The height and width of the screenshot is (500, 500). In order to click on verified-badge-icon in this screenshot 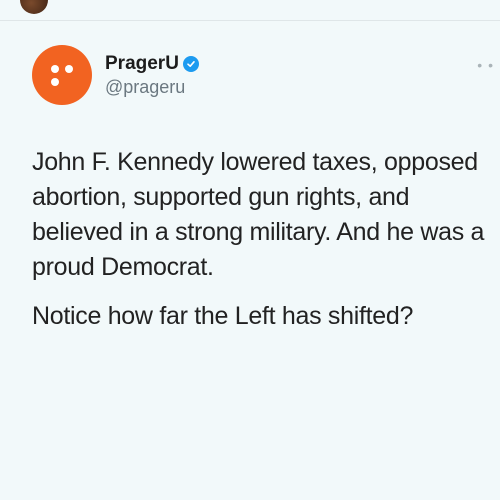, I will do `click(190, 64)`.